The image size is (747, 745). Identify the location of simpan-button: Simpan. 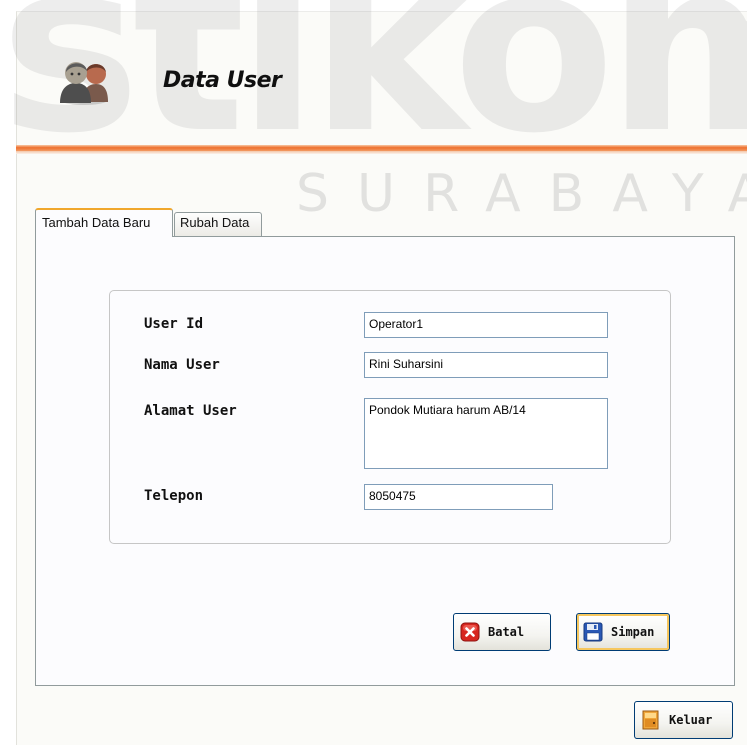
(623, 632).